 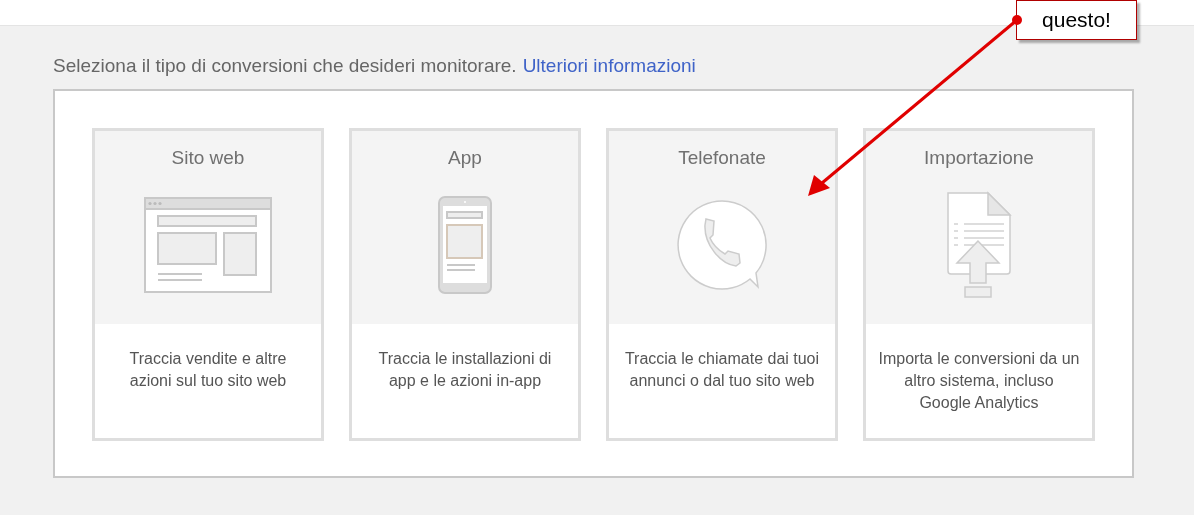 What do you see at coordinates (722, 370) in the screenshot?
I see `card-description: Traccia le chiamate dai tuoi annunci o dal tuo sito web` at bounding box center [722, 370].